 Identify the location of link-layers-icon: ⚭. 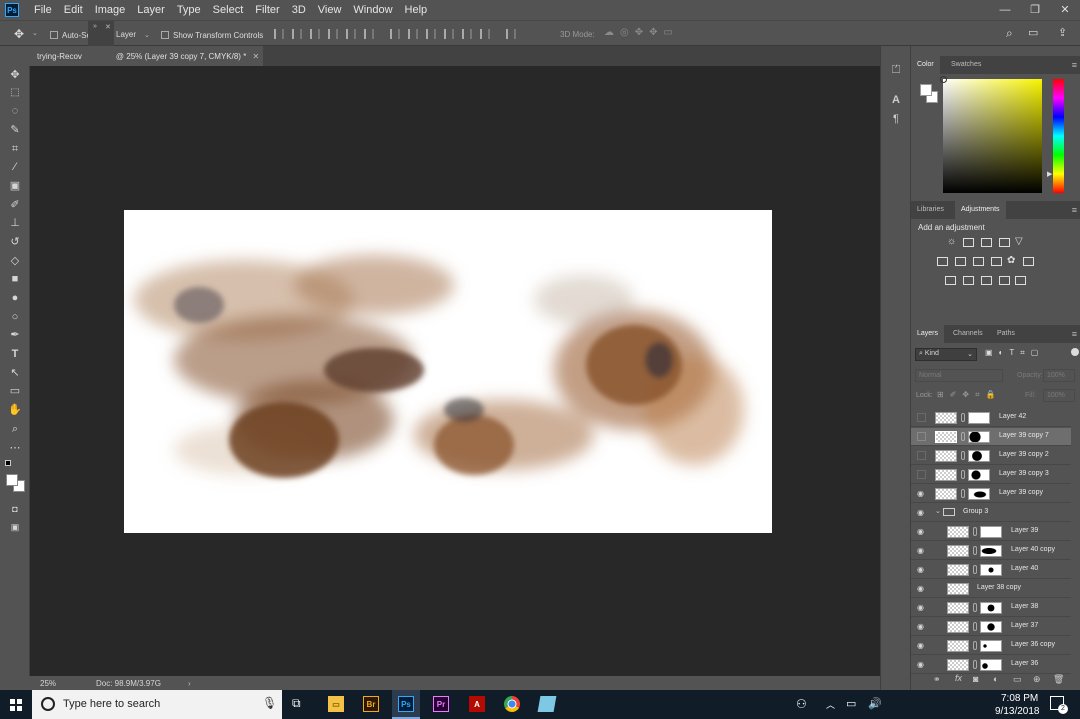
(937, 679).